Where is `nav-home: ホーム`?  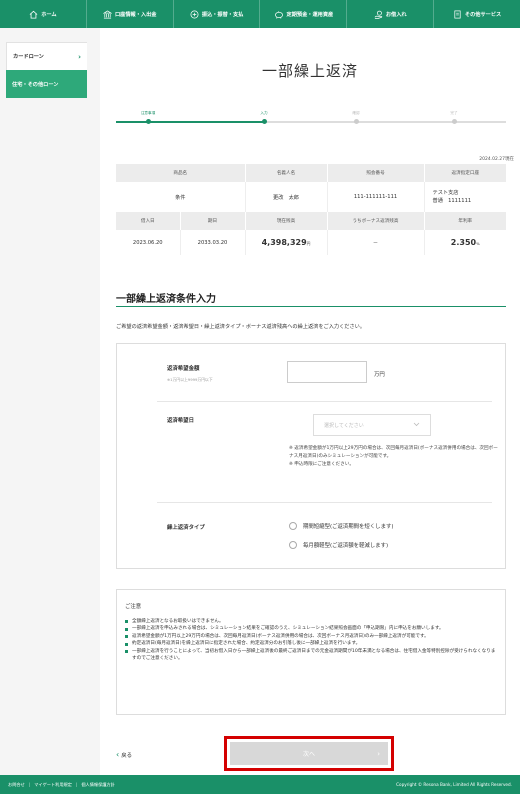
nav-home: ホーム is located at coordinates (43, 14).